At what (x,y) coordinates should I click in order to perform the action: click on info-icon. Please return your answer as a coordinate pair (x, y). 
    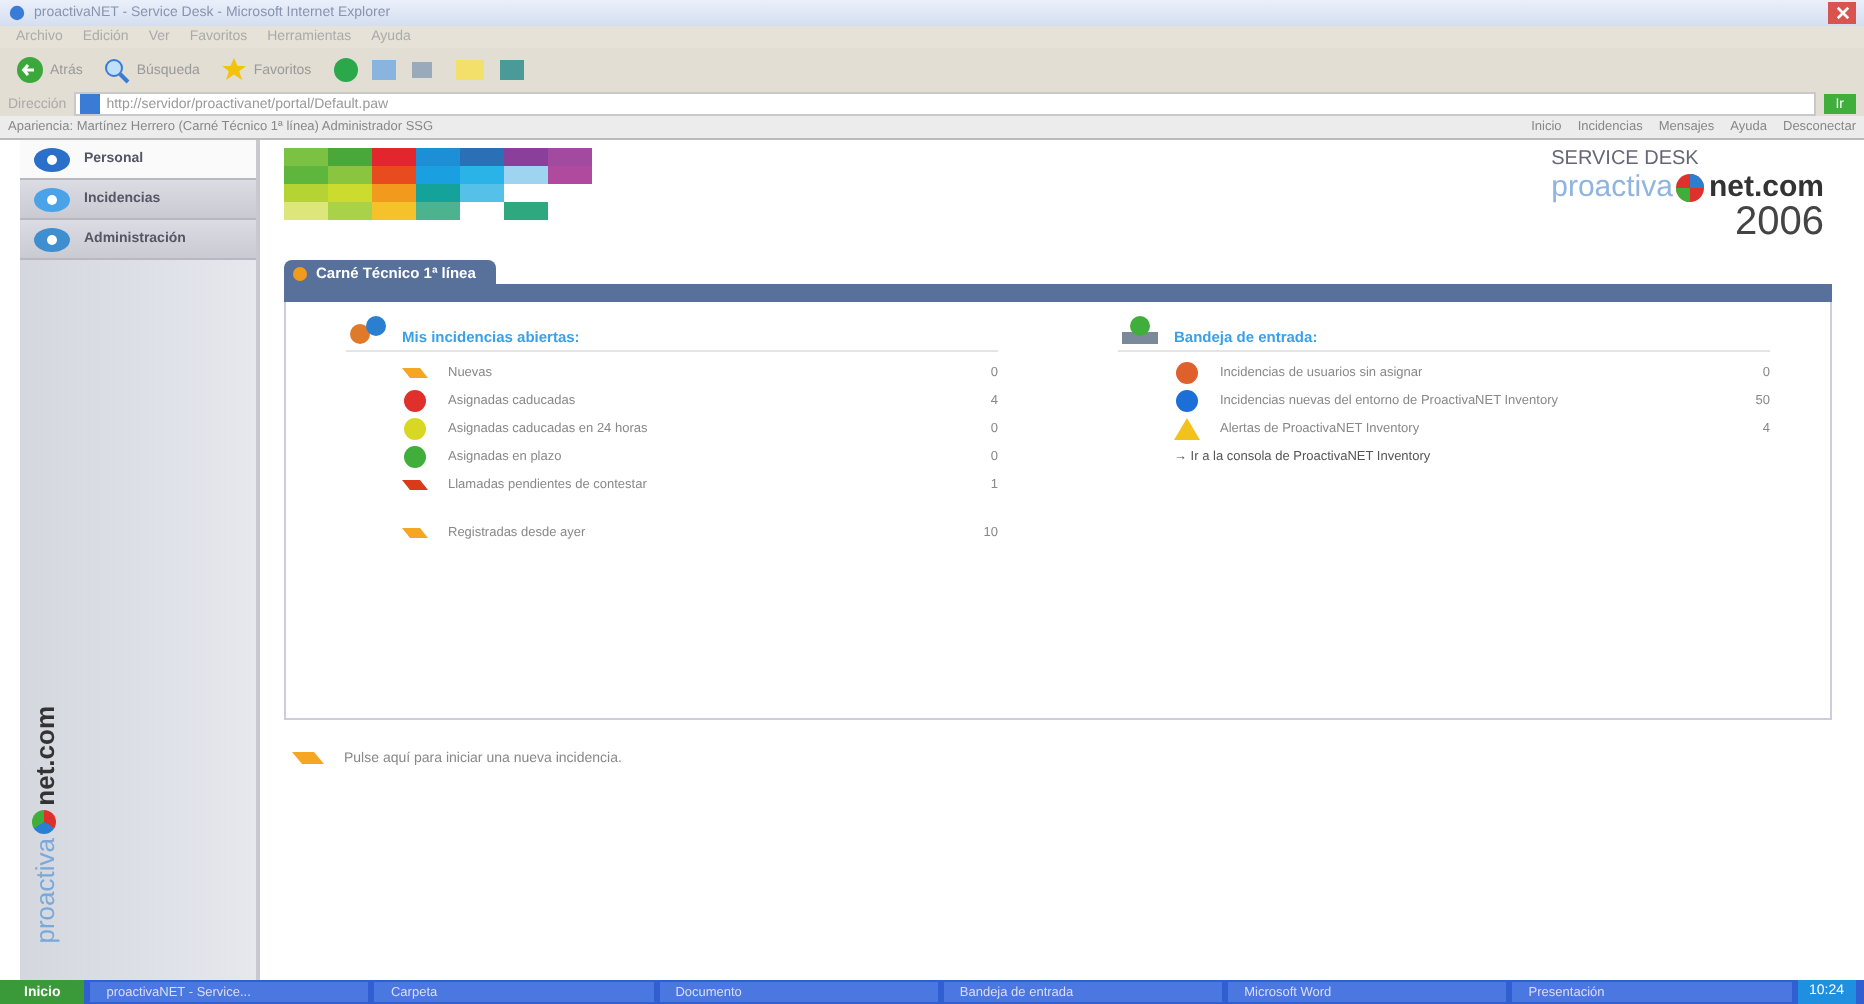
    Looking at the image, I should click on (1187, 400).